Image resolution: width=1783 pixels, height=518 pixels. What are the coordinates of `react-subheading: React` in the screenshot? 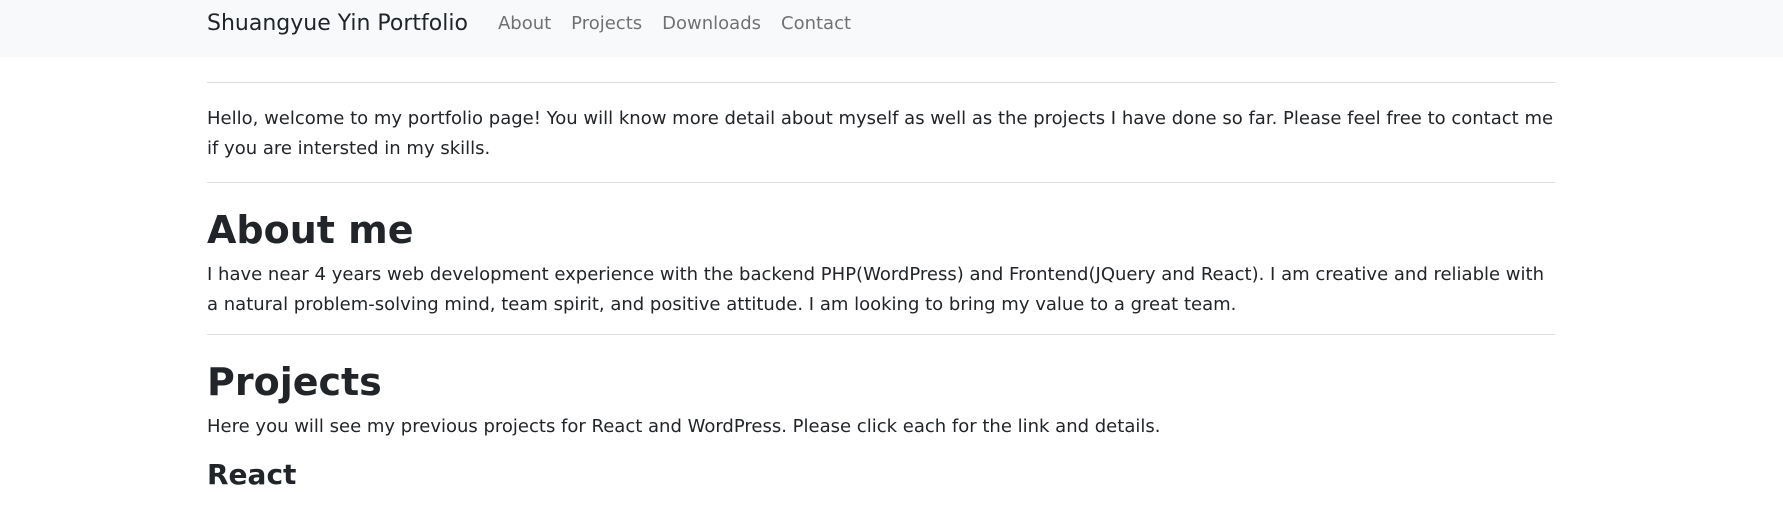 It's located at (252, 474).